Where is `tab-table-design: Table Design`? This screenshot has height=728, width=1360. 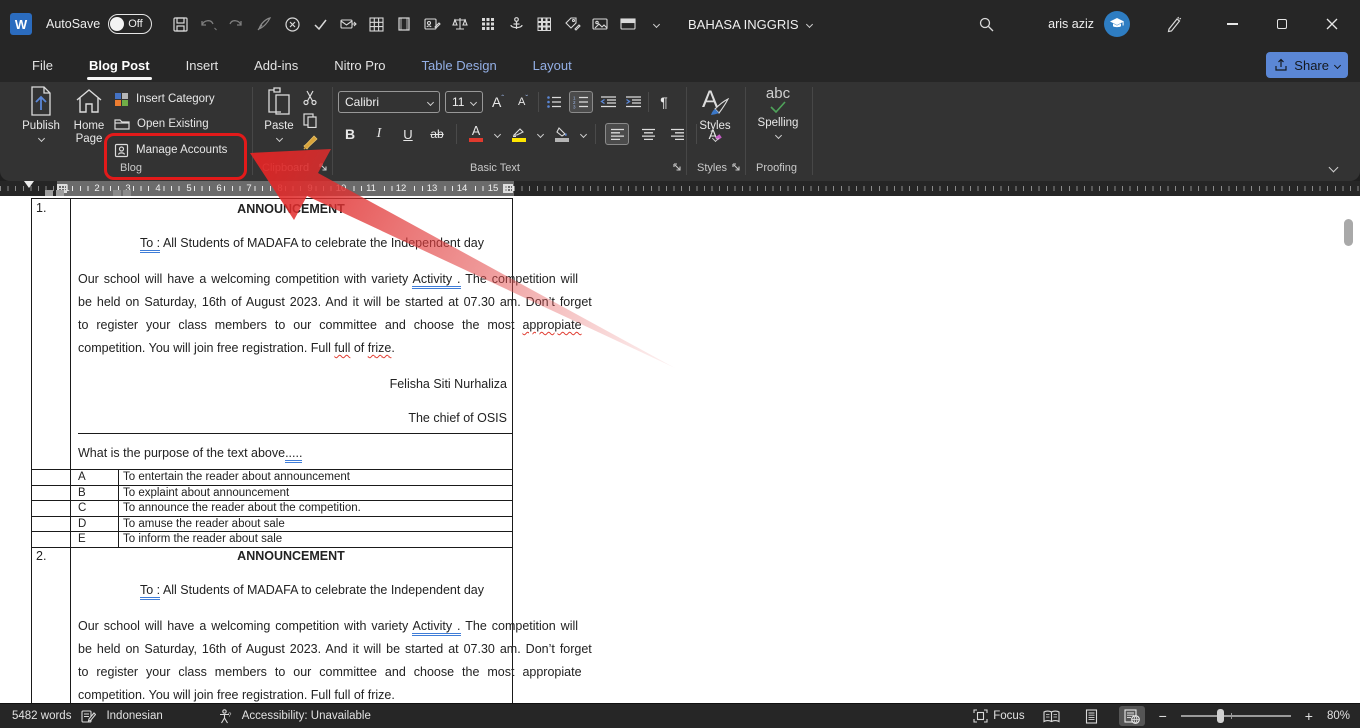 tab-table-design: Table Design is located at coordinates (459, 65).